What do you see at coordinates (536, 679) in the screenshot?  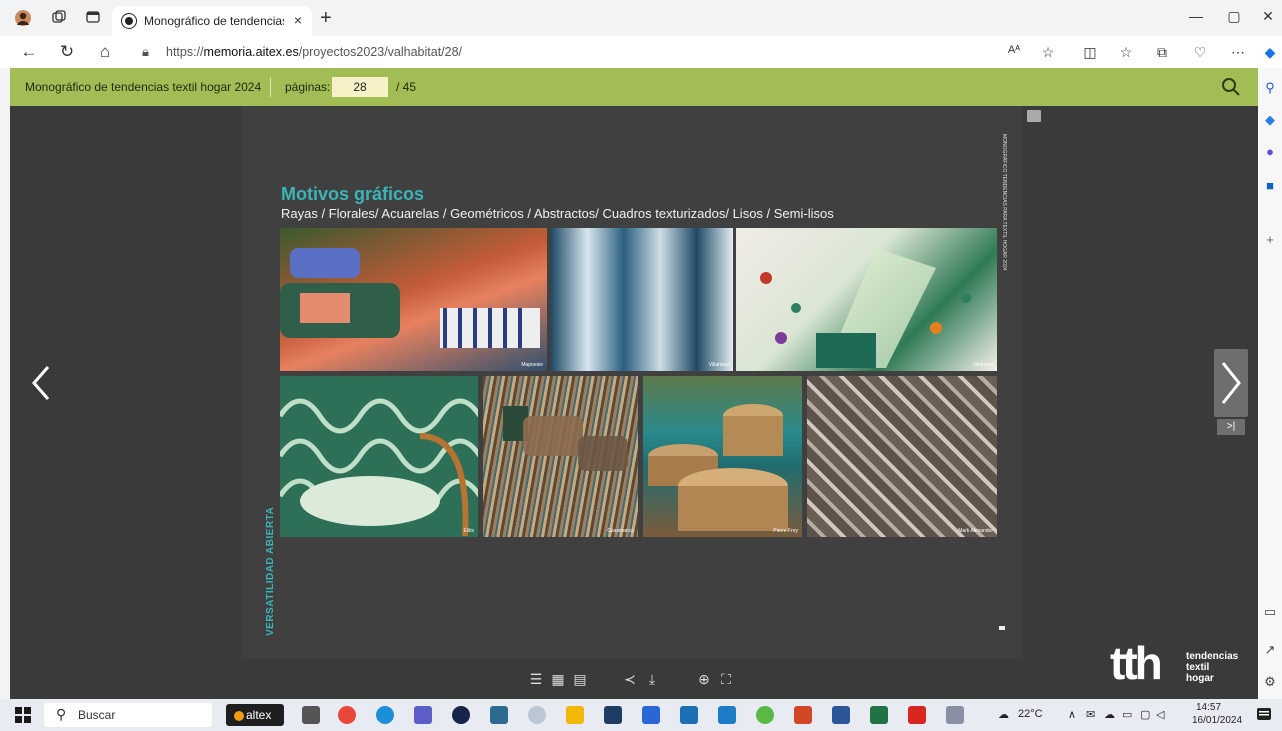 I see `table-of-contents-icon: ☰` at bounding box center [536, 679].